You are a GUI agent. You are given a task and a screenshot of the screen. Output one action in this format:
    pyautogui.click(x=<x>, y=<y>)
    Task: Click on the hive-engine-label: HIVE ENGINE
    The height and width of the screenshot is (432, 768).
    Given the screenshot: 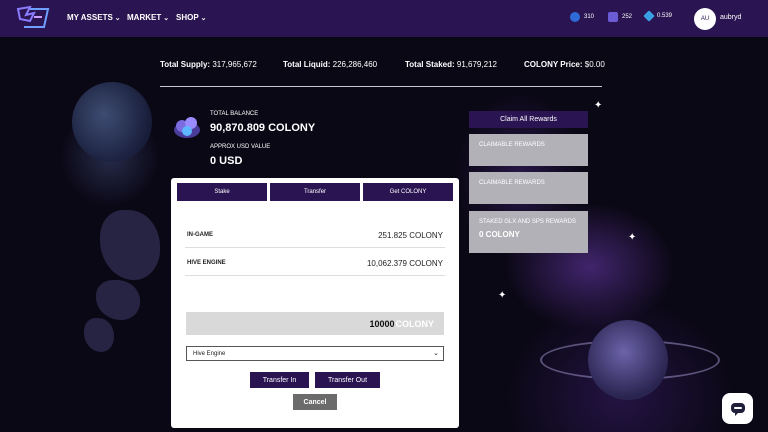 What is the action you would take?
    pyautogui.click(x=206, y=263)
    